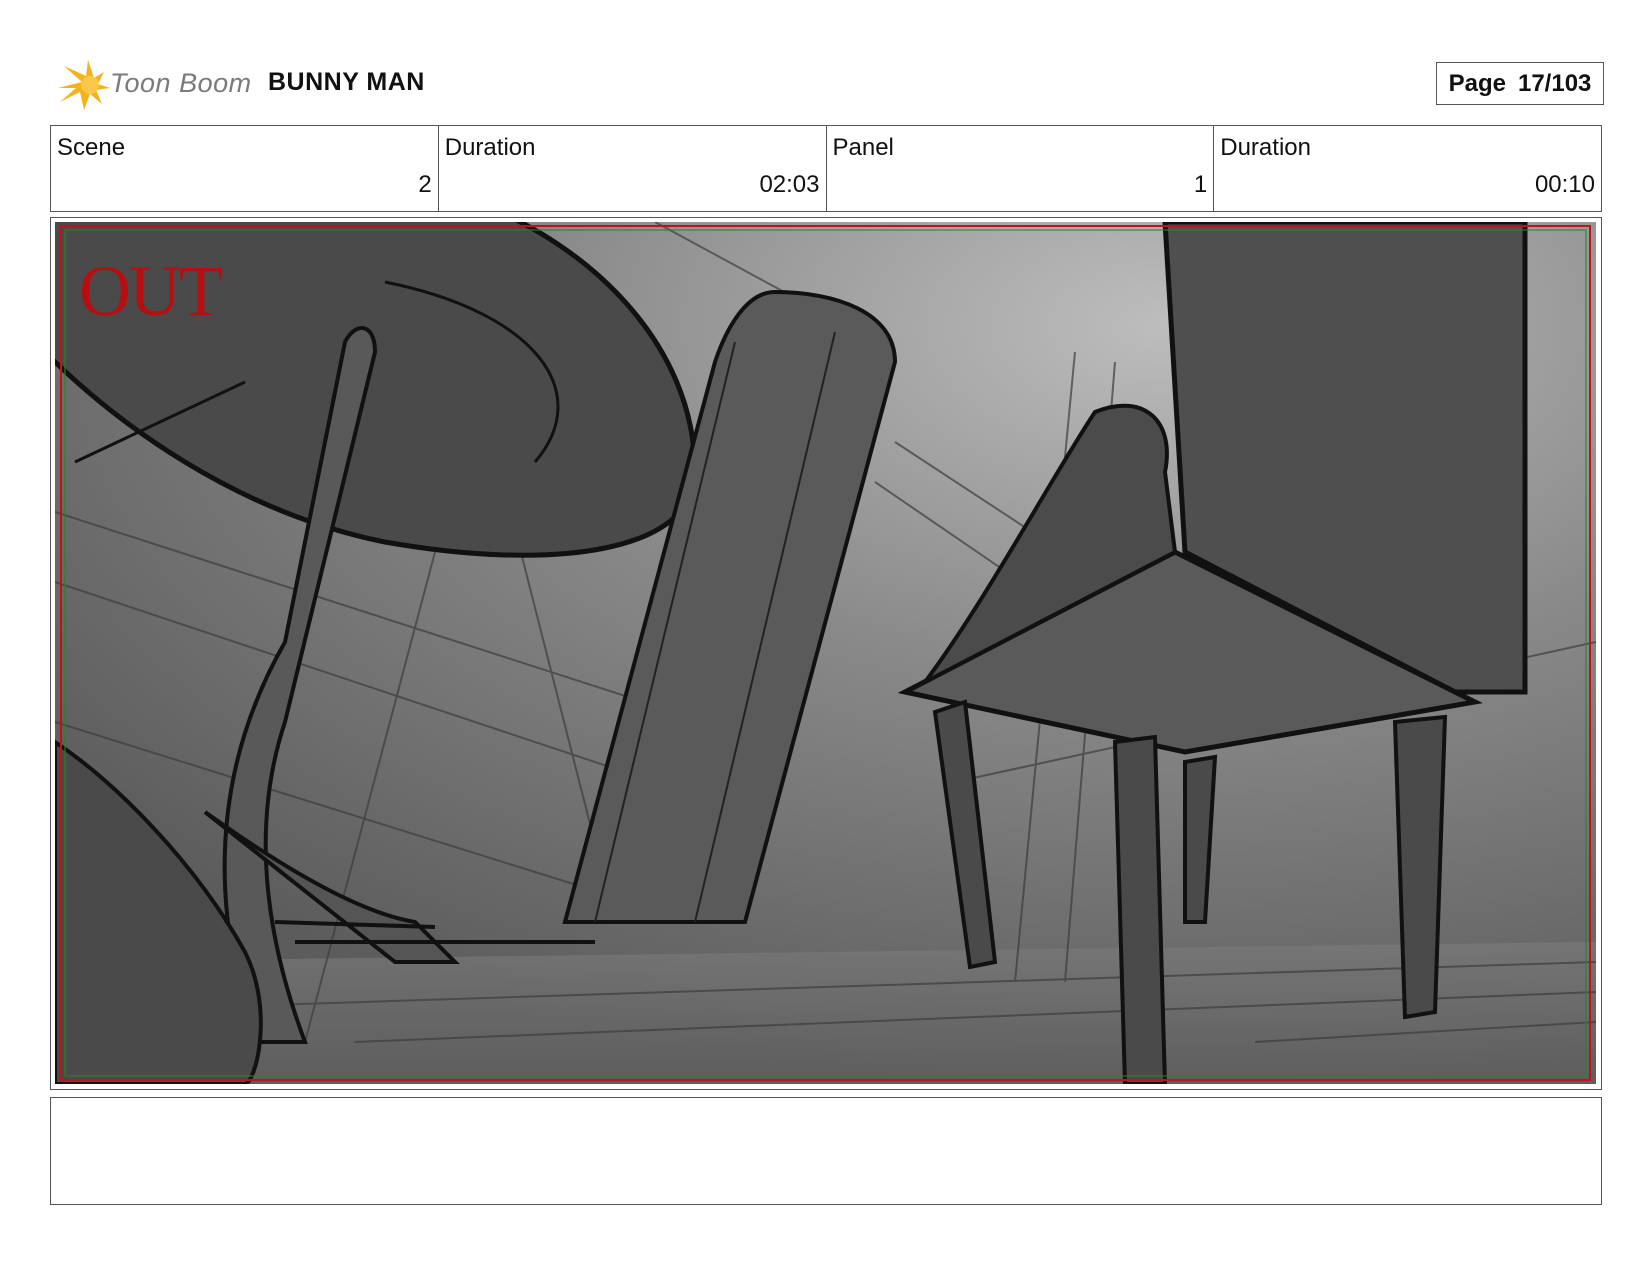 This screenshot has height=1275, width=1650. I want to click on project-title: BUNNY MAN, so click(346, 82).